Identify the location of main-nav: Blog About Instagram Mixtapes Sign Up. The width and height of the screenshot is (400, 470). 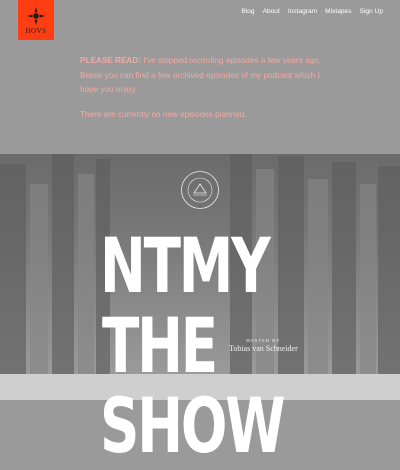
(312, 11).